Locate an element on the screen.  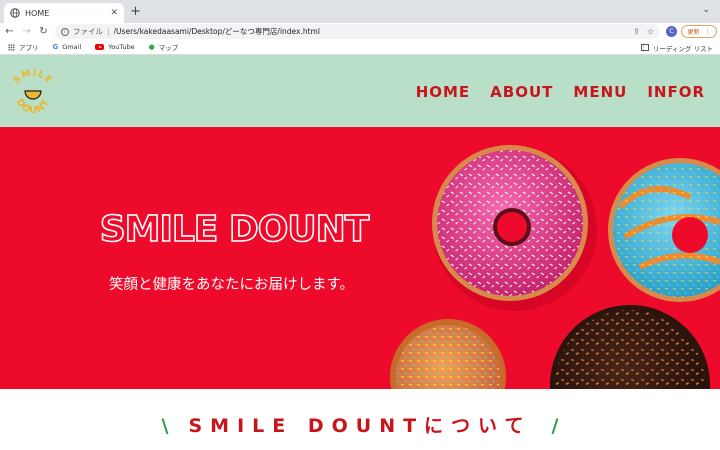
reload-icon: ↻ is located at coordinates (43, 31).